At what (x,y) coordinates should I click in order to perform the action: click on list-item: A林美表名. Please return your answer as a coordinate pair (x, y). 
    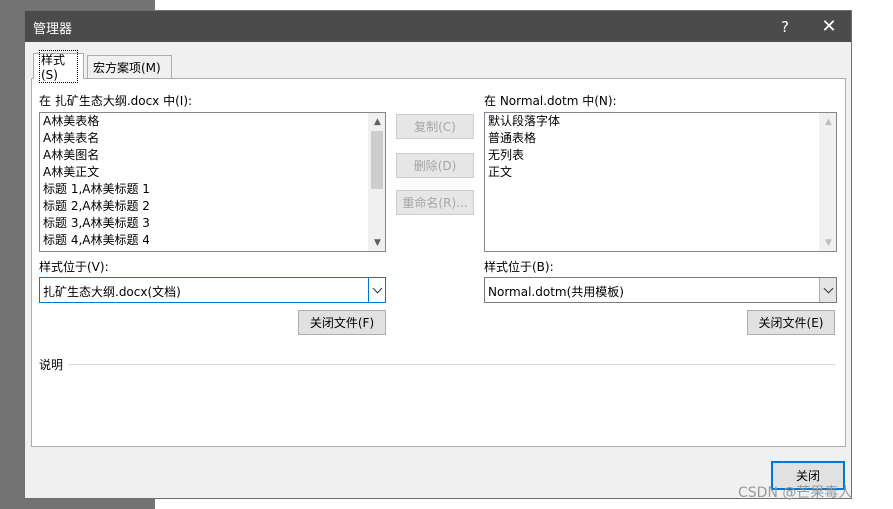
    Looking at the image, I should click on (212, 138).